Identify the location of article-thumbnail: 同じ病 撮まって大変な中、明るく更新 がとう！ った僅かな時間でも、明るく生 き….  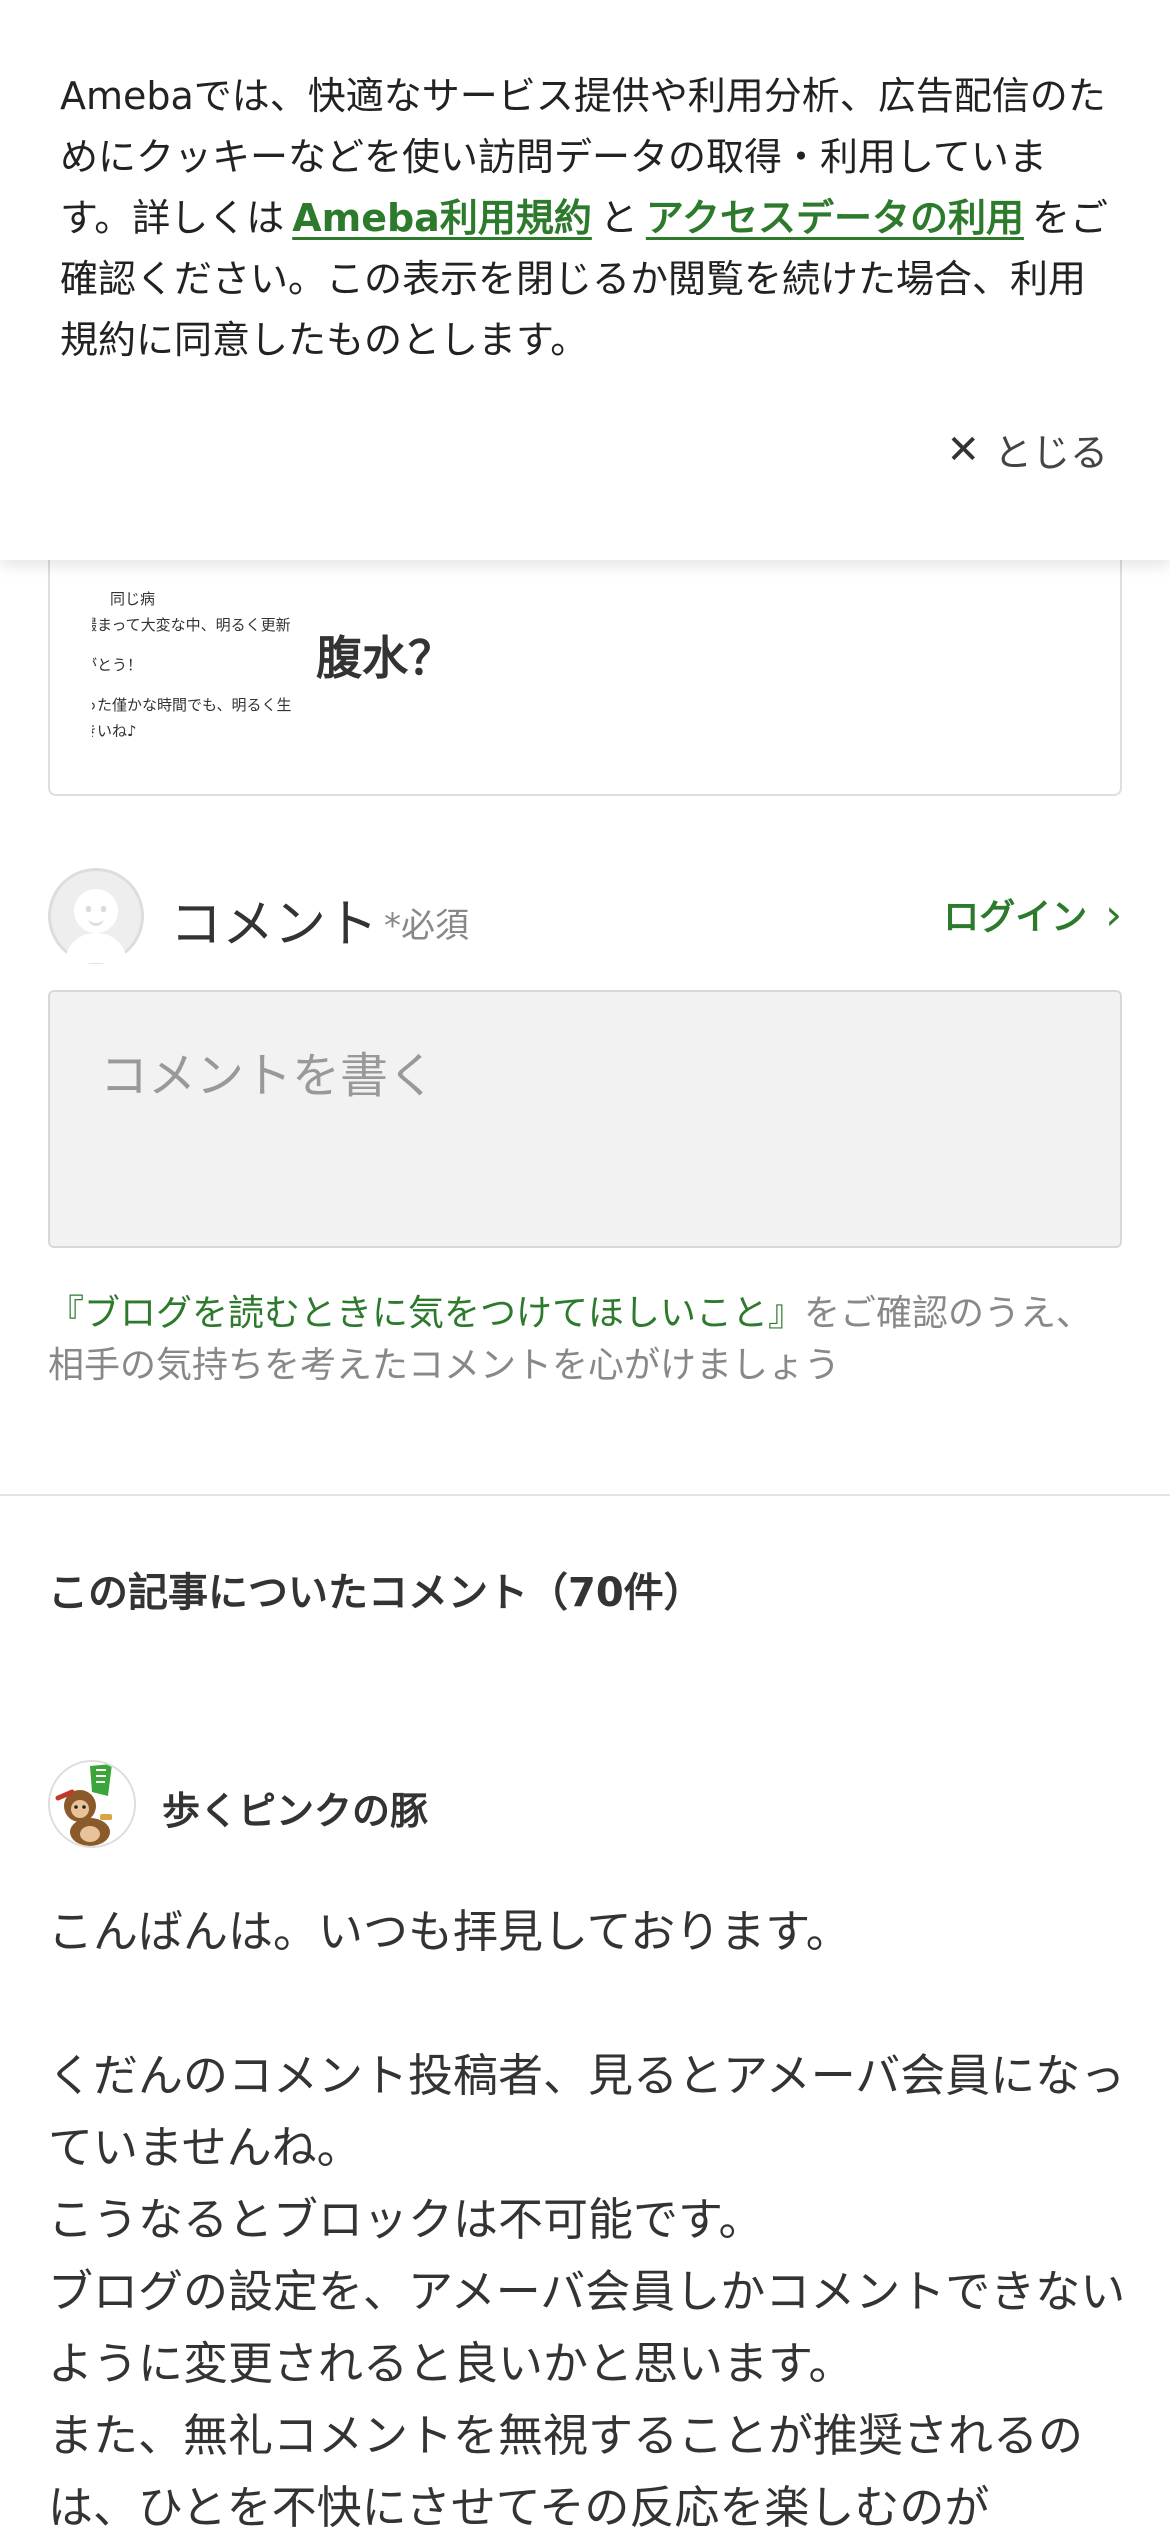
(207, 678).